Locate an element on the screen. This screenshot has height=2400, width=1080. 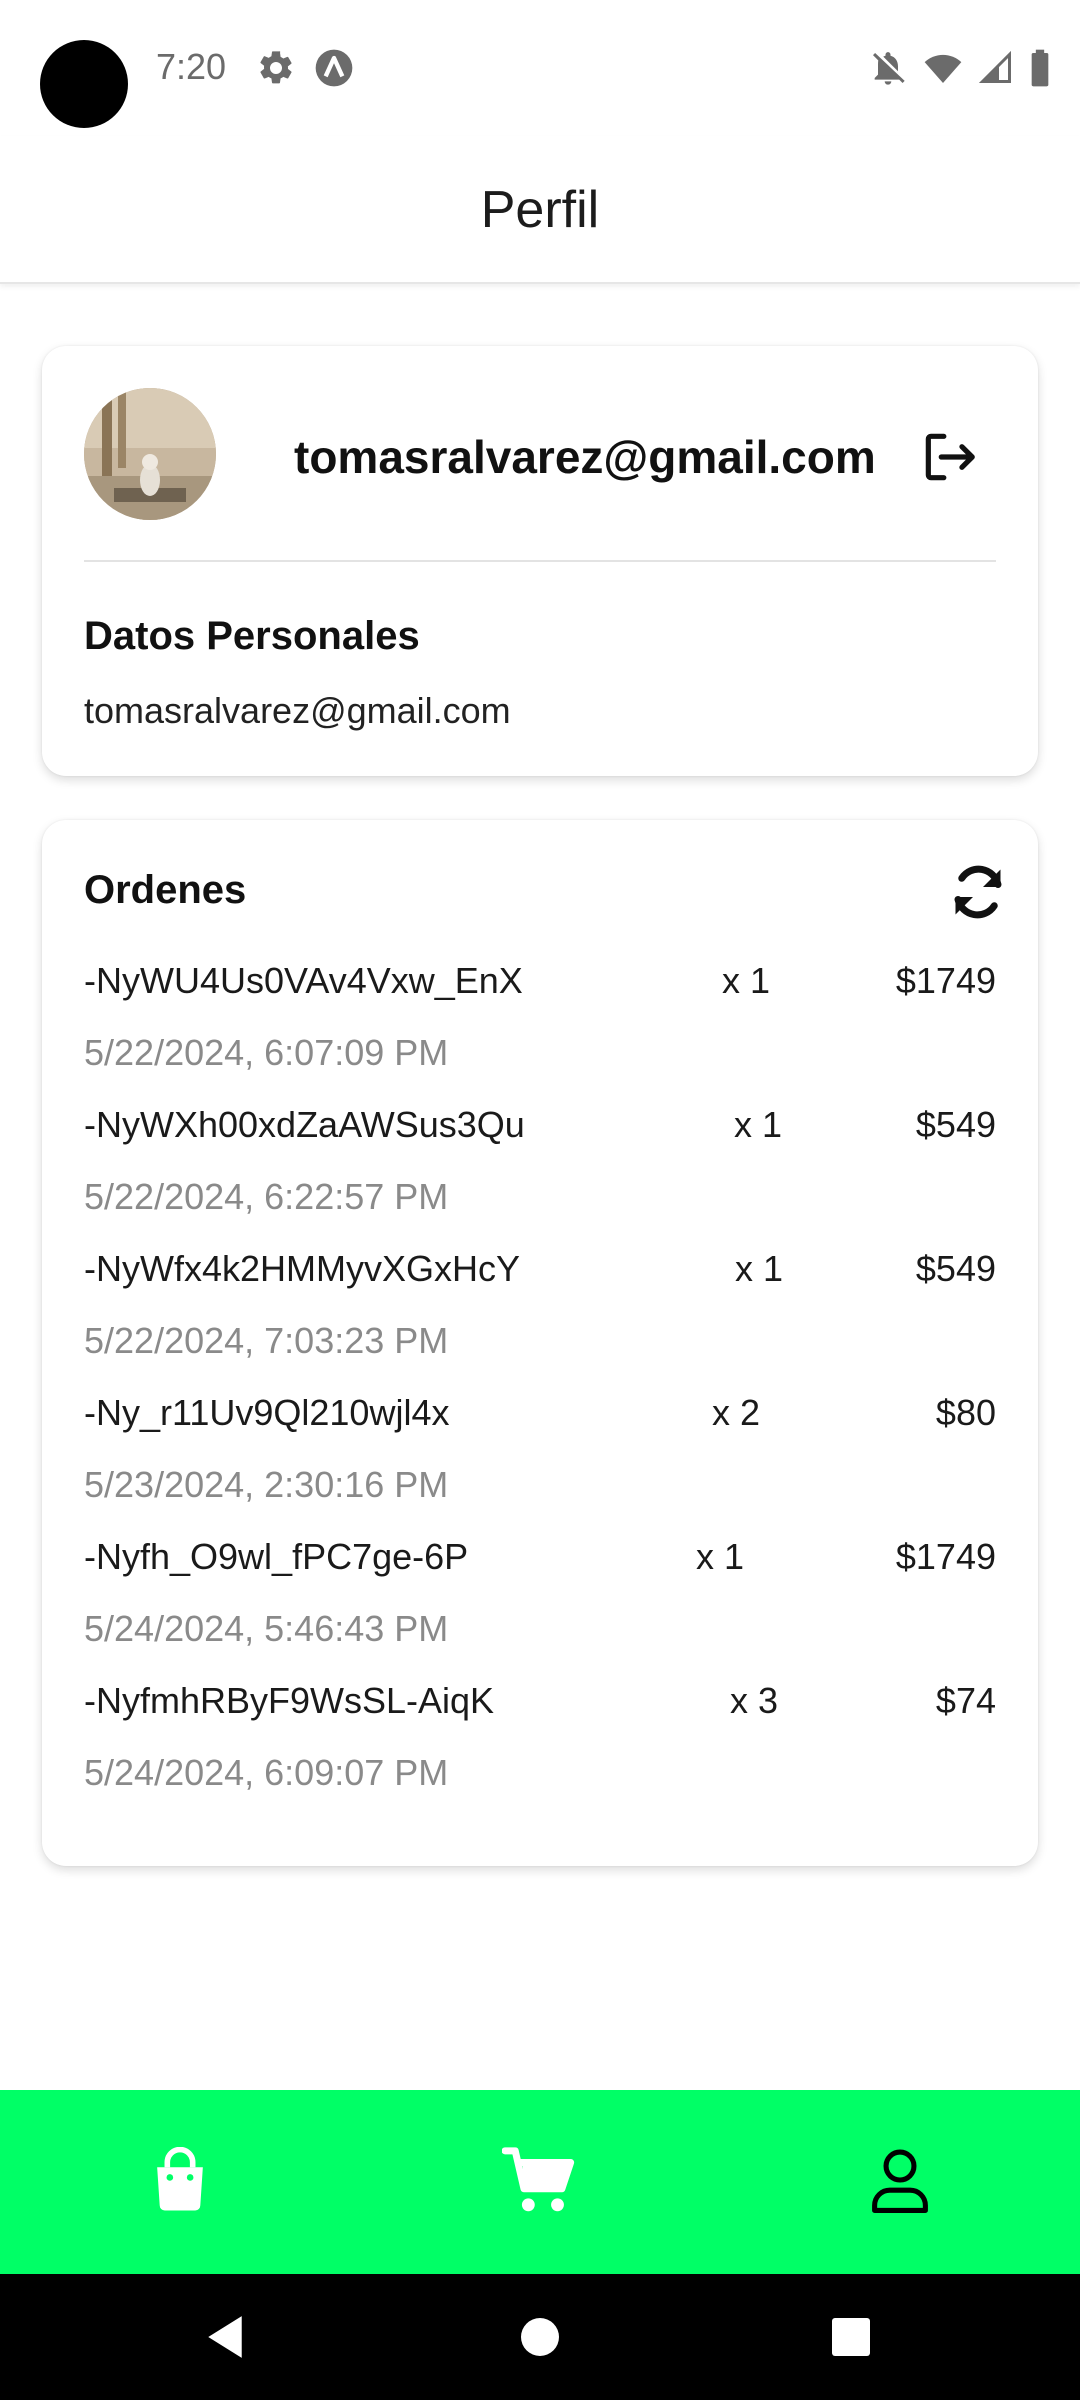
personal-email: tomasralvarez@gmail.com is located at coordinates (297, 710).